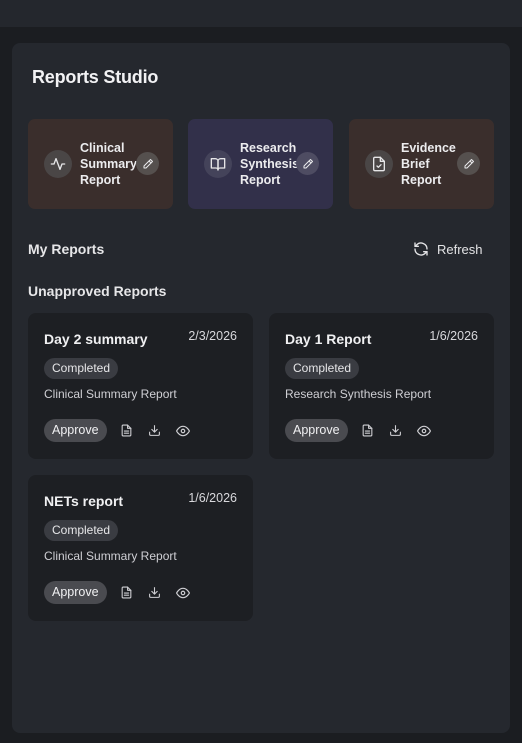  I want to click on template-card-clinical-summary: Clinical Summary Report, so click(100, 164).